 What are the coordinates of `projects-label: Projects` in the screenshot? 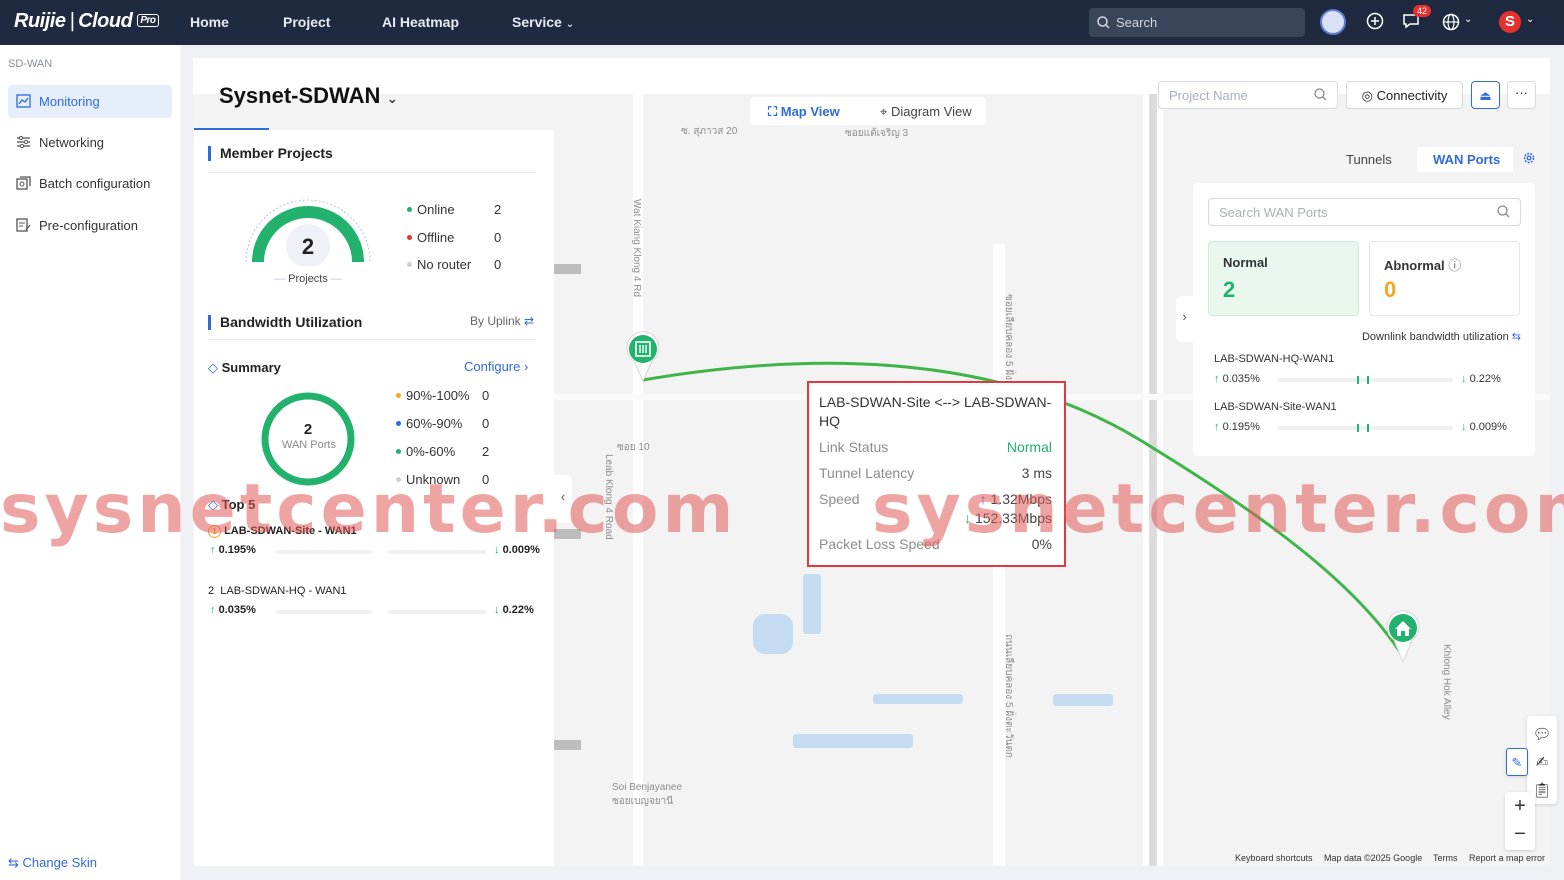 It's located at (308, 279).